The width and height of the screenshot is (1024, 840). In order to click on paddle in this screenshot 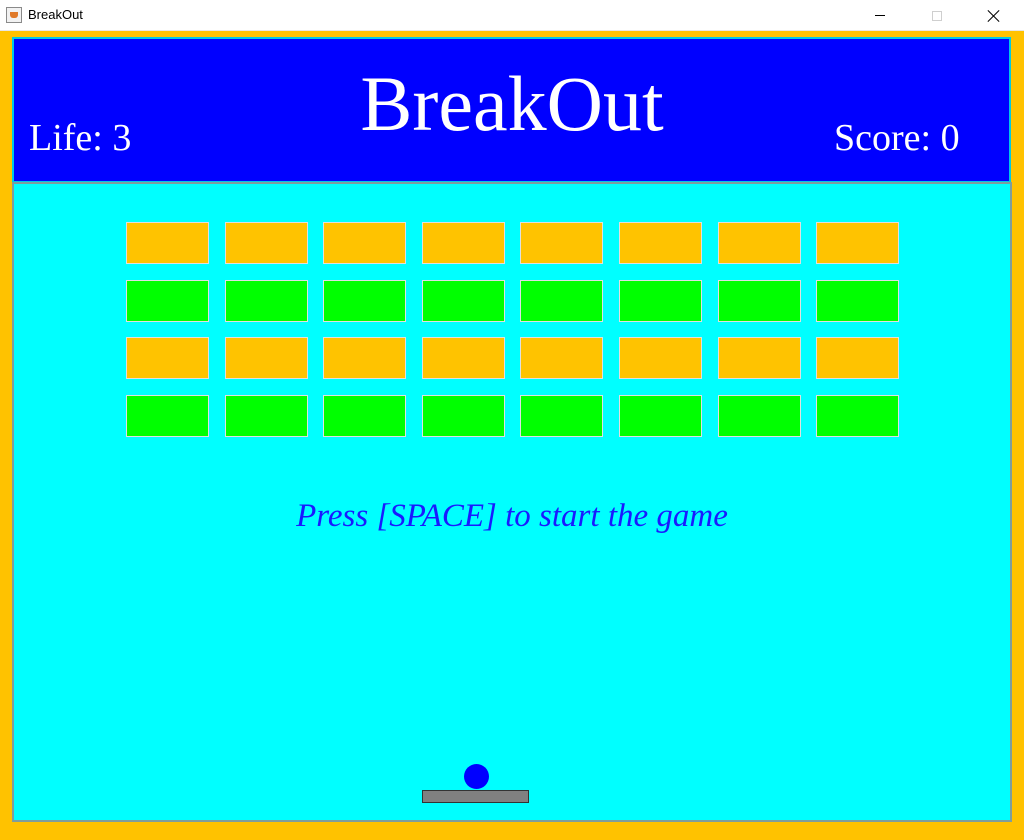, I will do `click(475, 796)`.